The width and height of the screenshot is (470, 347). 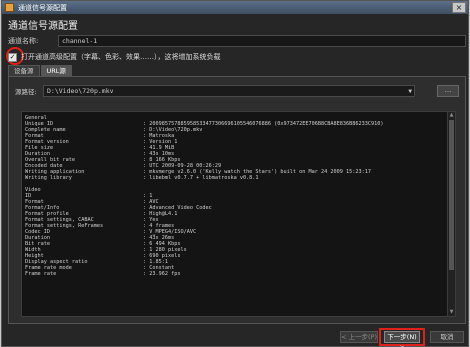 What do you see at coordinates (447, 337) in the screenshot?
I see `cancel-button: 取消` at bounding box center [447, 337].